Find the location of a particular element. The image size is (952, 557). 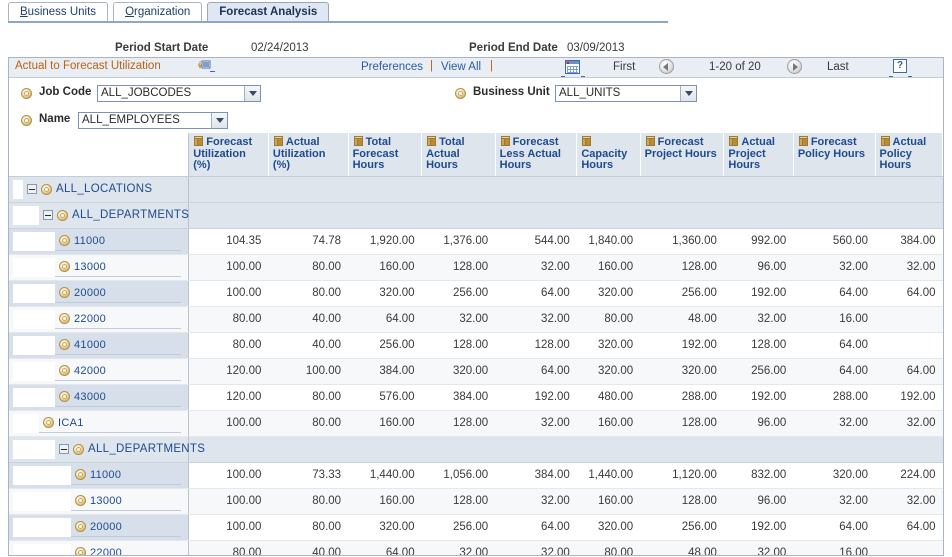

tree-node-label: 43000 is located at coordinates (90, 397).